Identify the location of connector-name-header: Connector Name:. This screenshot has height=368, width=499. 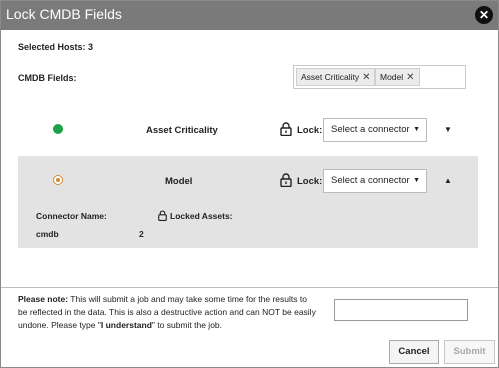
(71, 216).